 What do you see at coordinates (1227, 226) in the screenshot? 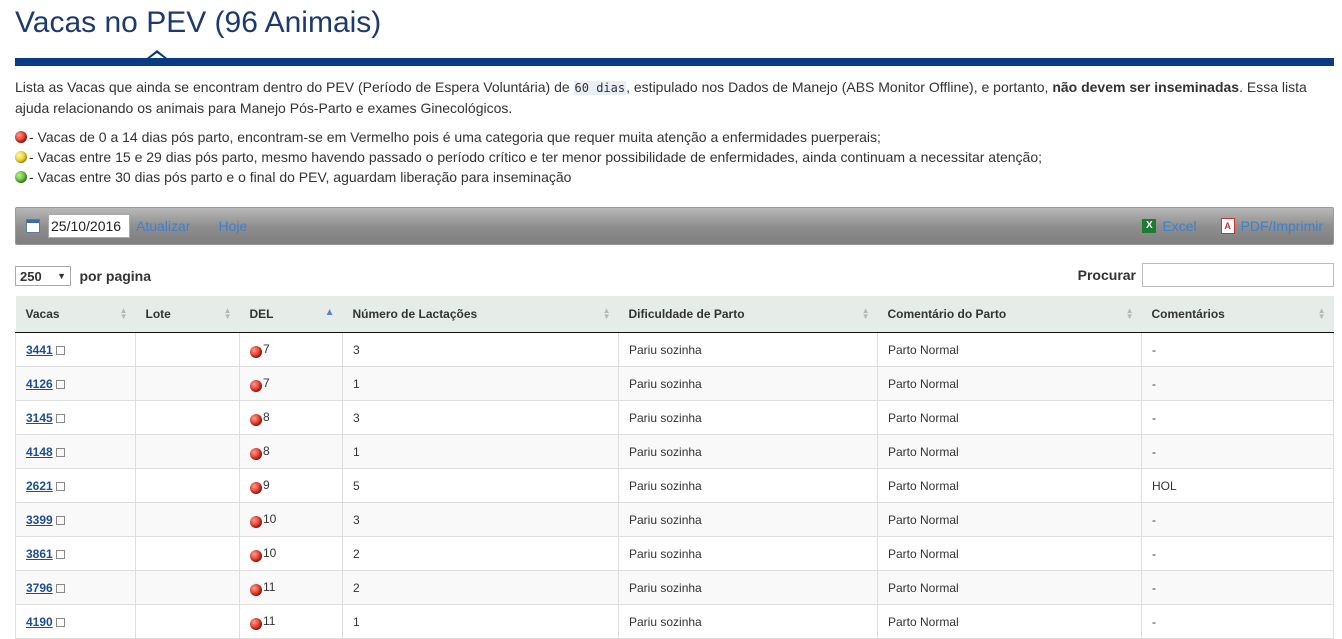
I see `pdf-icon: A` at bounding box center [1227, 226].